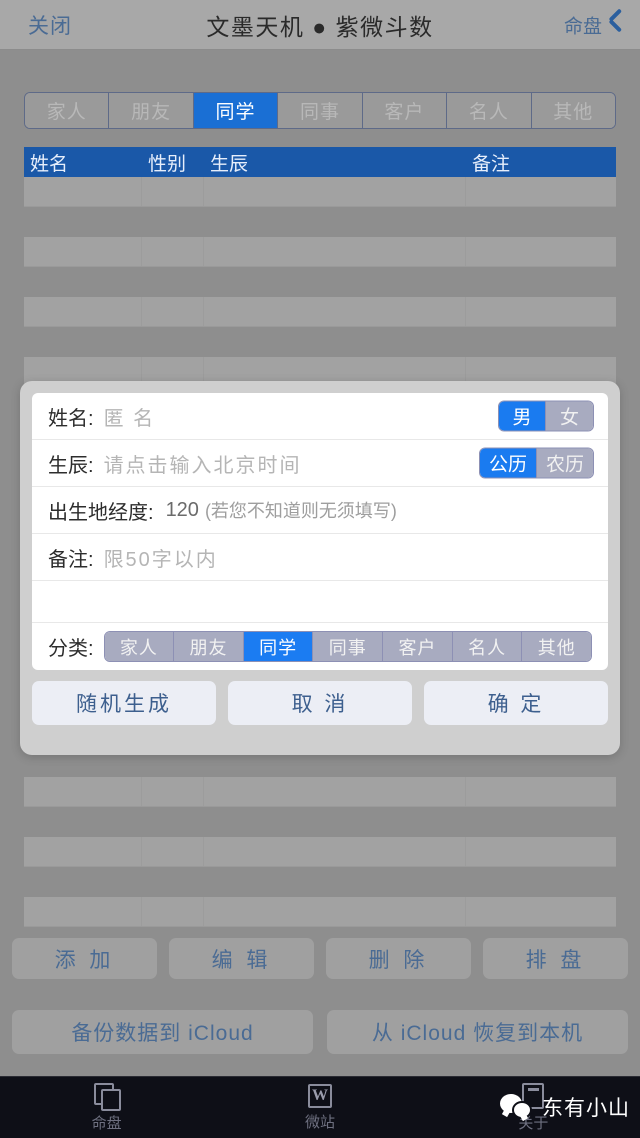 The height and width of the screenshot is (1138, 640). What do you see at coordinates (162, 1032) in the screenshot?
I see `icloud-backup-button: 备份数据到 iCloud` at bounding box center [162, 1032].